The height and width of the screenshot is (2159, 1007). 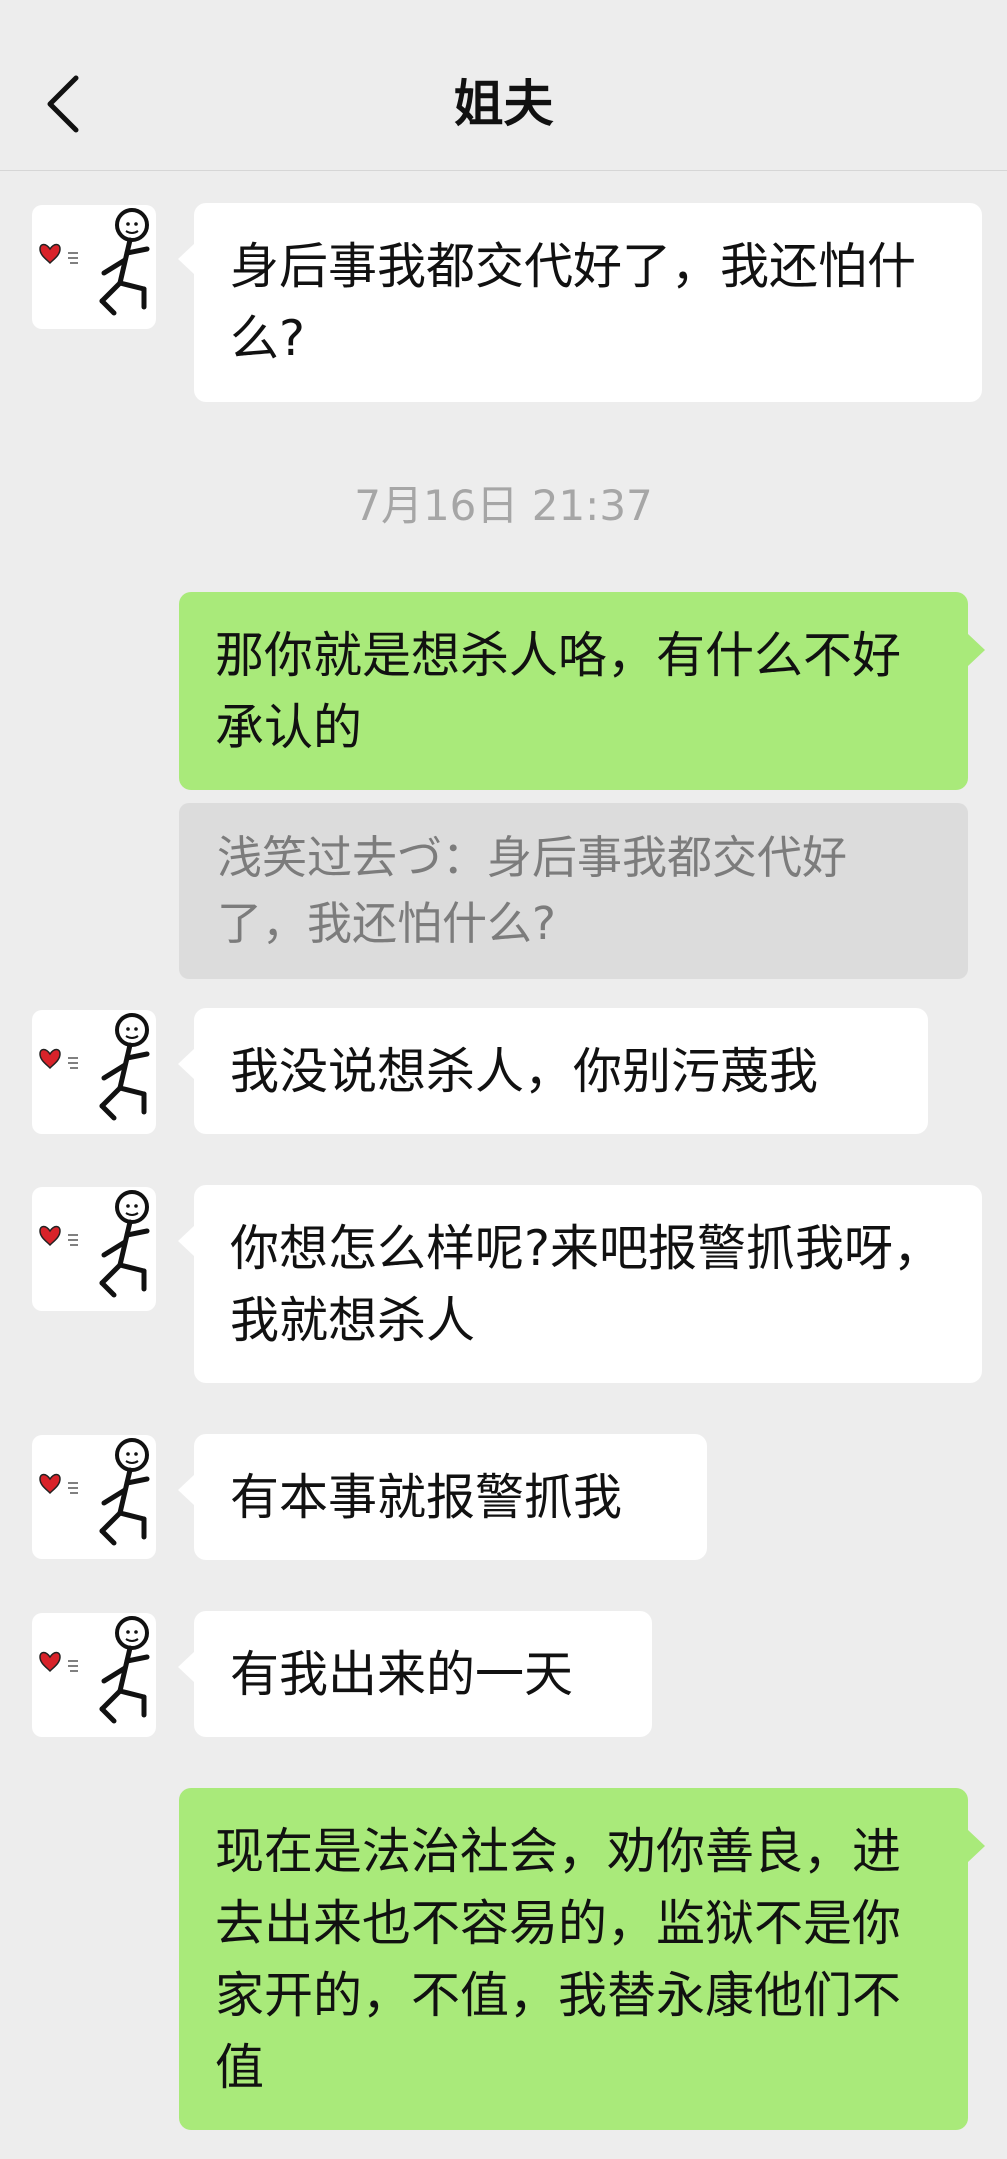 I want to click on message-bubble-outgoing: 那你就是想杀人咯，有什么不好承认的, so click(x=582, y=691).